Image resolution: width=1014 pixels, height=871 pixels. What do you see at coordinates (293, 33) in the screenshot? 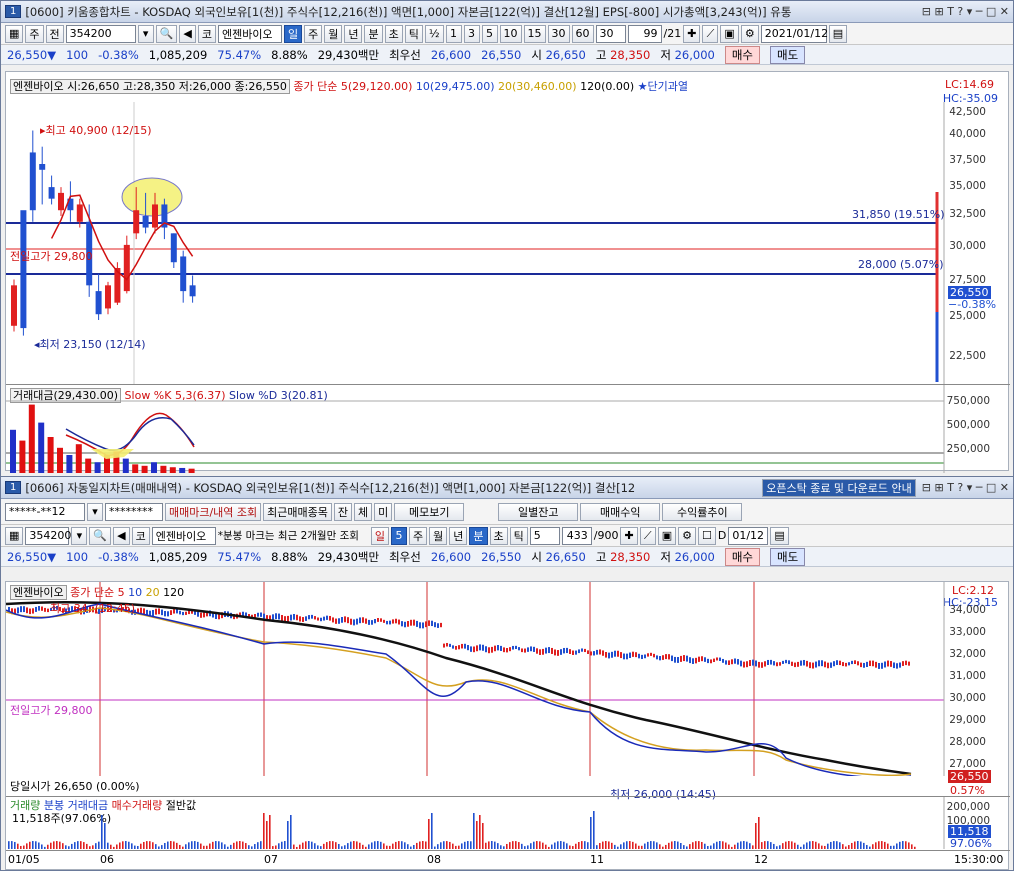
I see `period-day: 일` at bounding box center [293, 33].